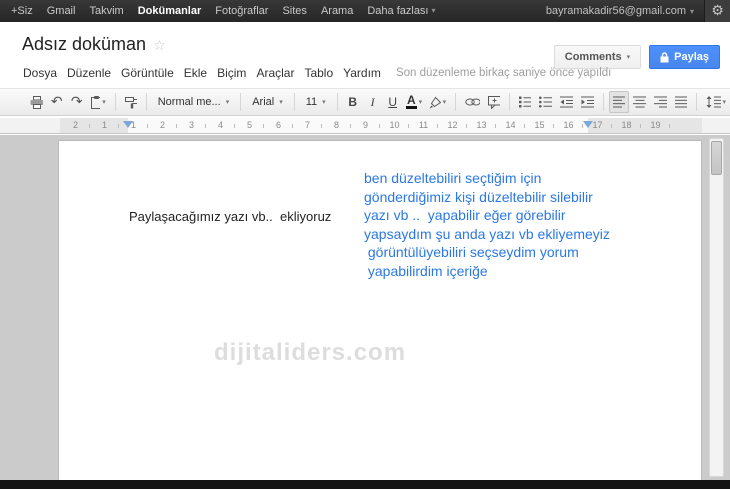 This screenshot has height=489, width=730. I want to click on paint-format-button, so click(131, 102).